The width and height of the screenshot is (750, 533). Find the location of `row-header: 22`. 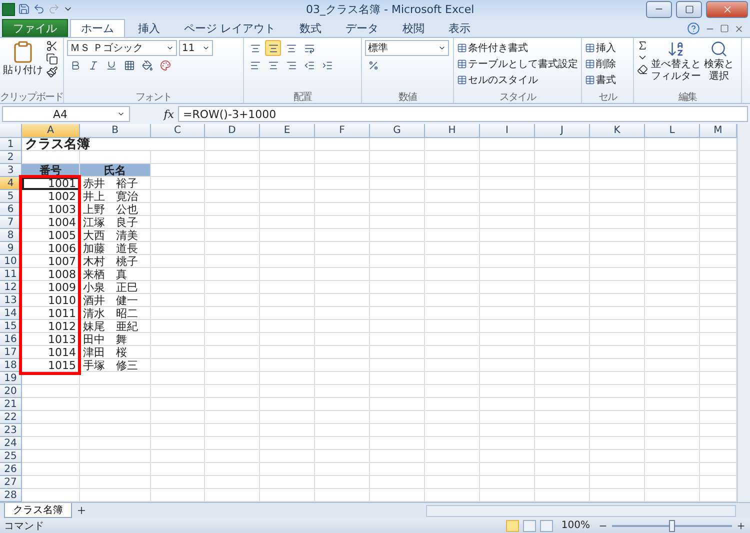

row-header: 22 is located at coordinates (11, 417).